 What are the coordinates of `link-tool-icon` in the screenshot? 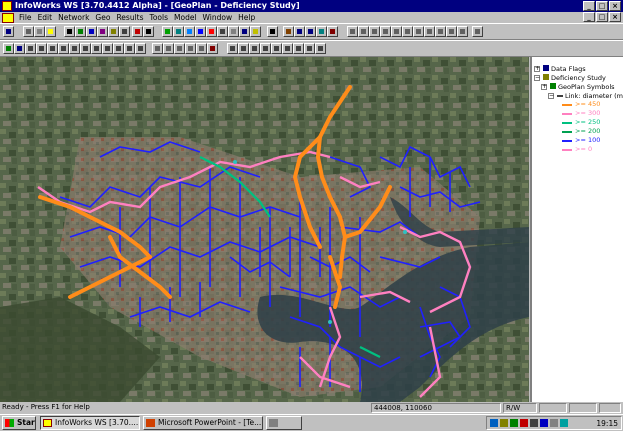 It's located at (91, 31).